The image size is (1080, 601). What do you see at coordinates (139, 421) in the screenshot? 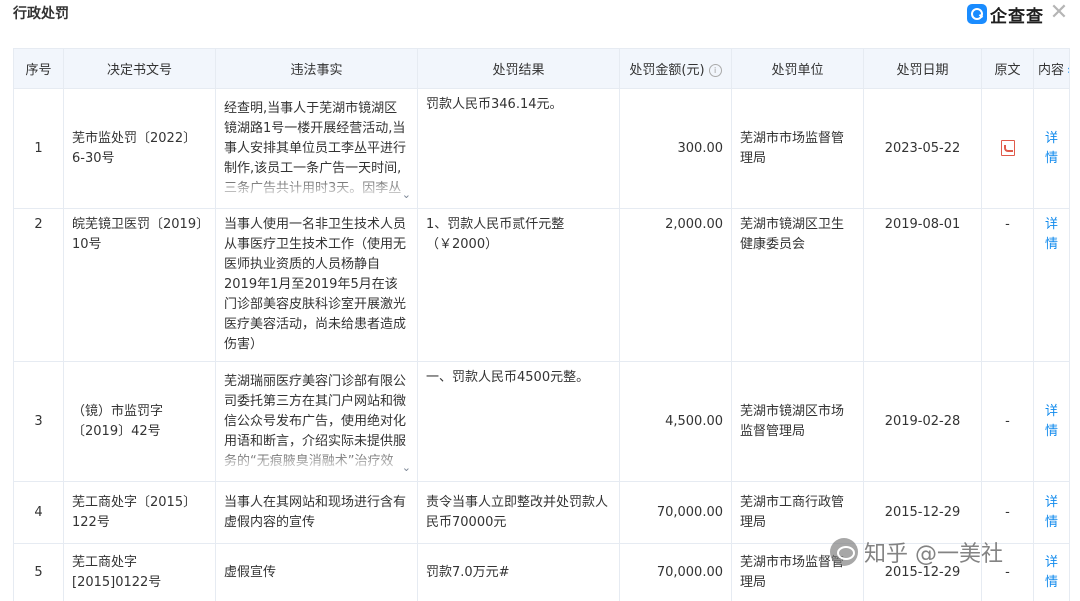
I see `cell-doc-no: （镜）市监罚字〔2019〕42号` at bounding box center [139, 421].